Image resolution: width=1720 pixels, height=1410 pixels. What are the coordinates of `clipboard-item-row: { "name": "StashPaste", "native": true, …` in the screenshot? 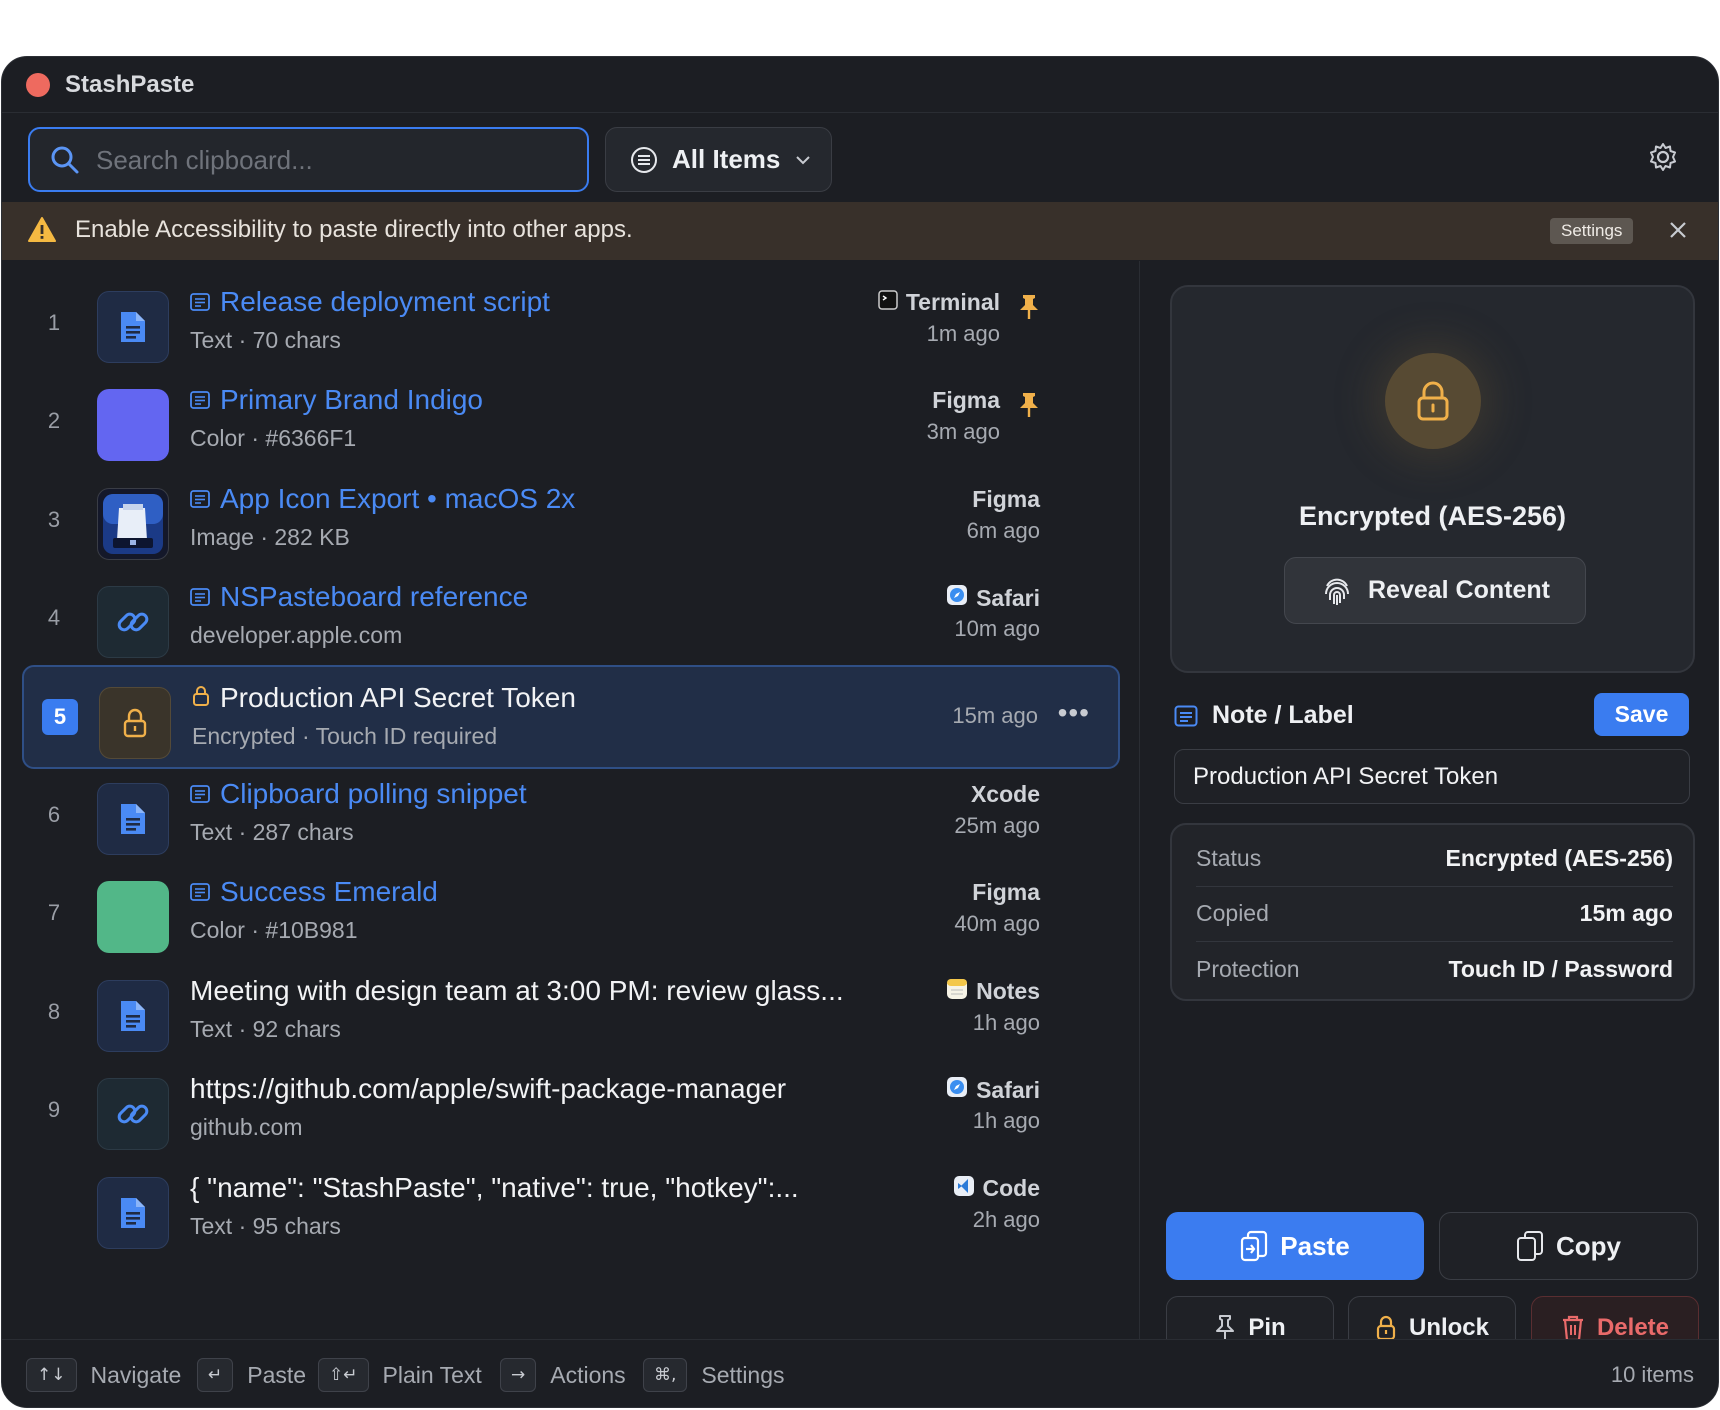 It's located at (571, 1209).